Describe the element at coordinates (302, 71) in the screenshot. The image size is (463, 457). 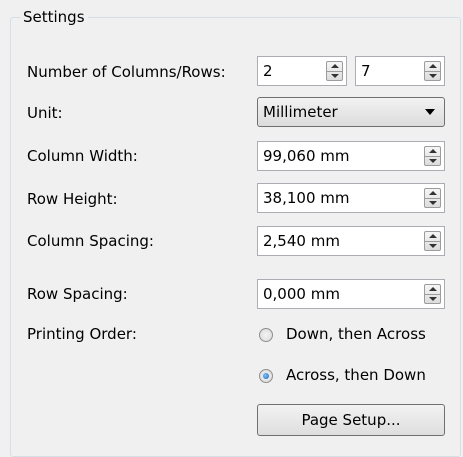
I see `columns-spinbox: 2` at that location.